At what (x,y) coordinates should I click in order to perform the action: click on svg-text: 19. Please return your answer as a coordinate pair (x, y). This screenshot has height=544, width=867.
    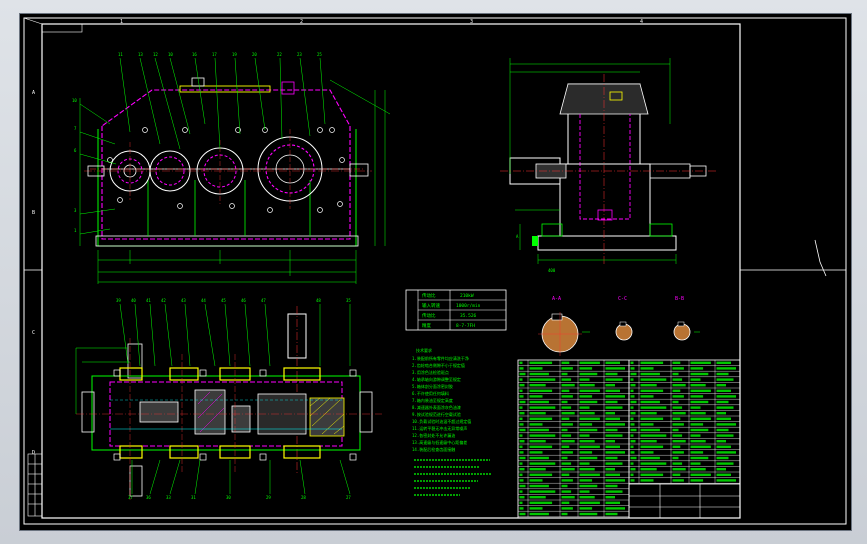
    Looking at the image, I should click on (234, 54).